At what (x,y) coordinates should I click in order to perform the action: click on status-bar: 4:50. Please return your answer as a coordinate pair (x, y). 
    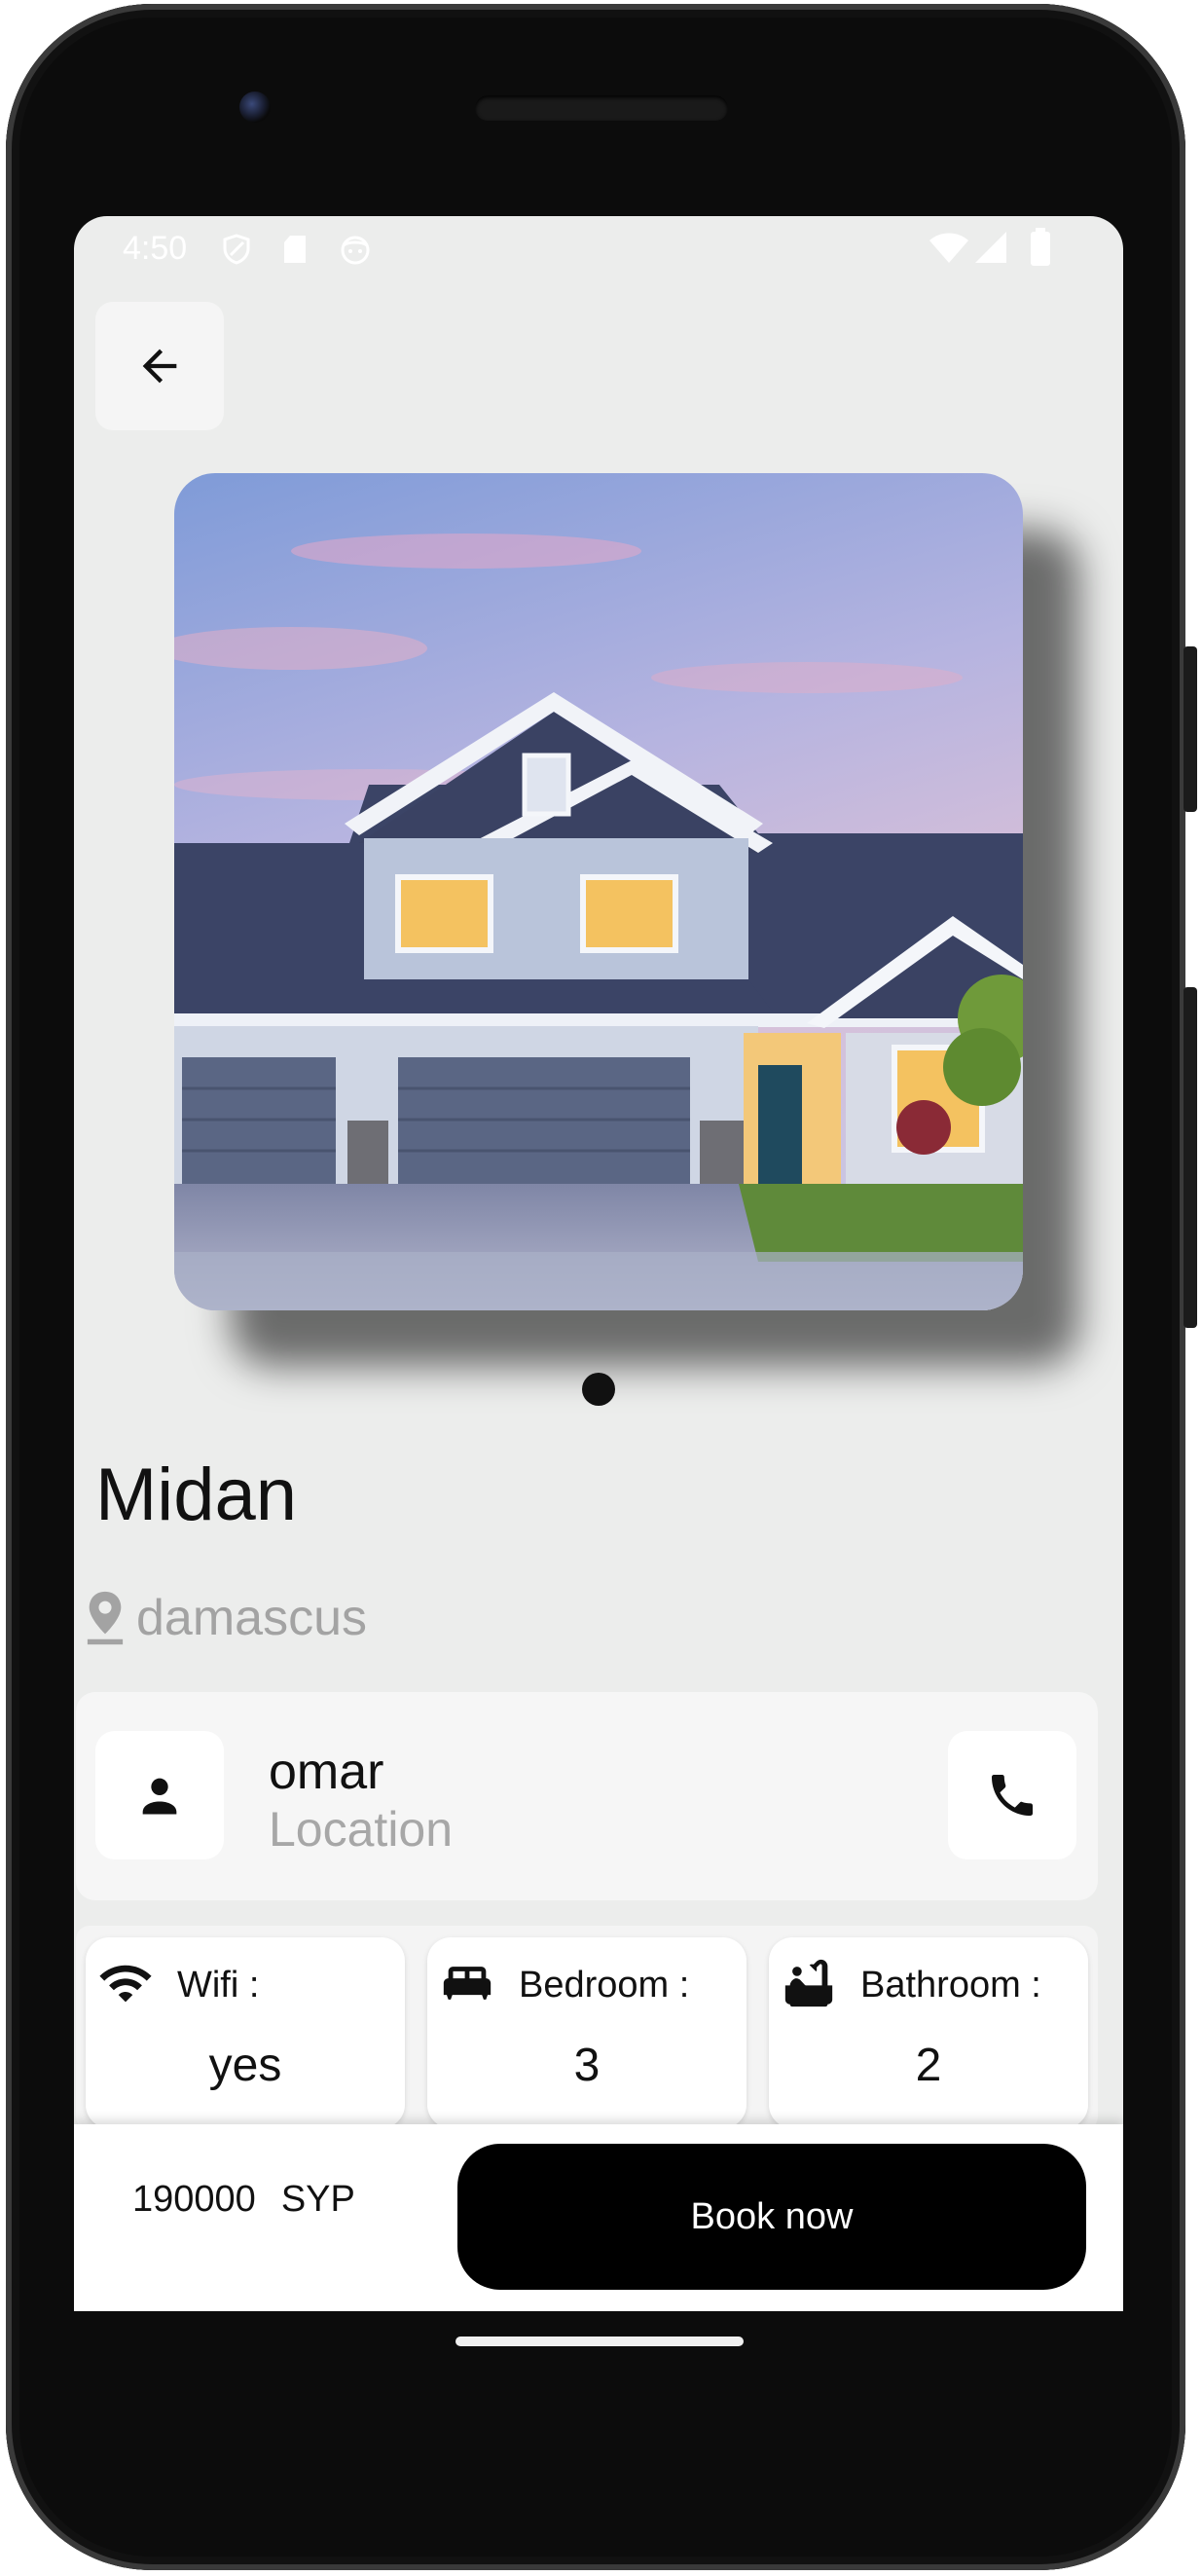
    Looking at the image, I should click on (598, 248).